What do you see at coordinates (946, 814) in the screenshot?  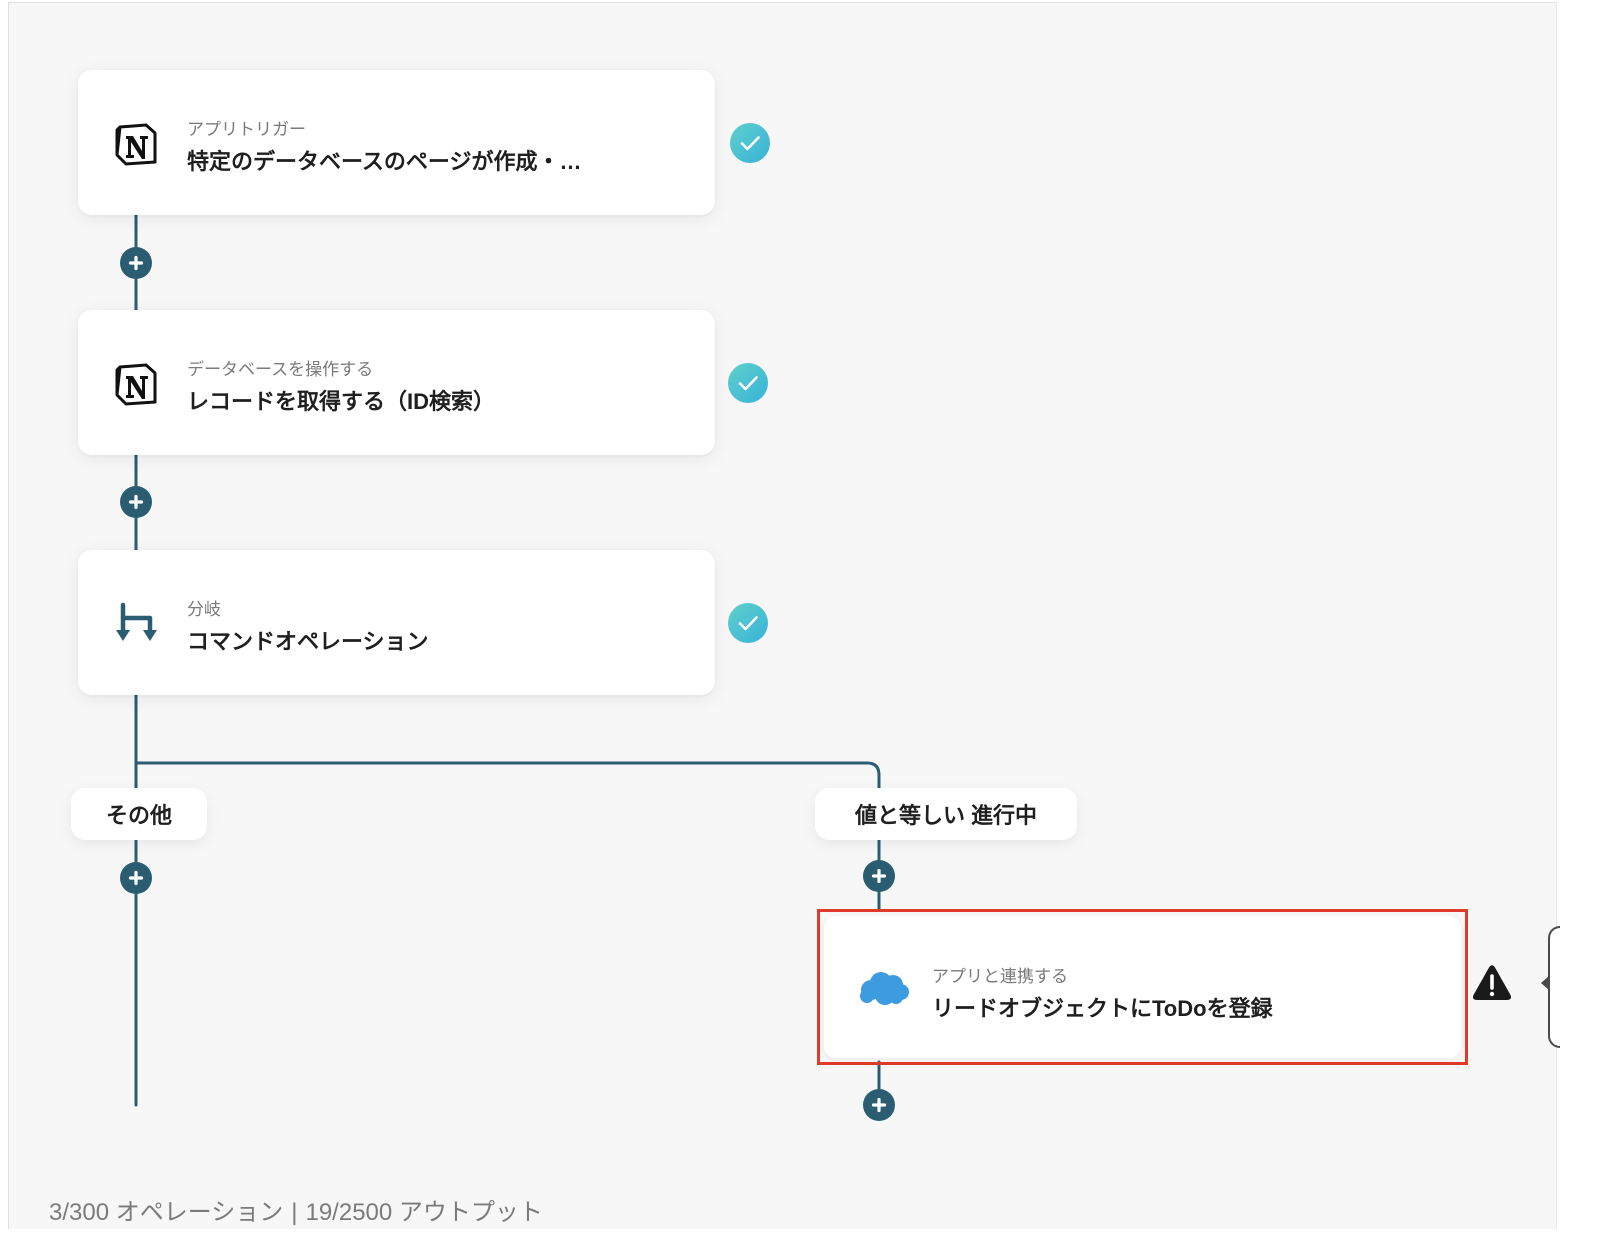 I see `branch-label-equals-in-progress: 値と等しい 進行中` at bounding box center [946, 814].